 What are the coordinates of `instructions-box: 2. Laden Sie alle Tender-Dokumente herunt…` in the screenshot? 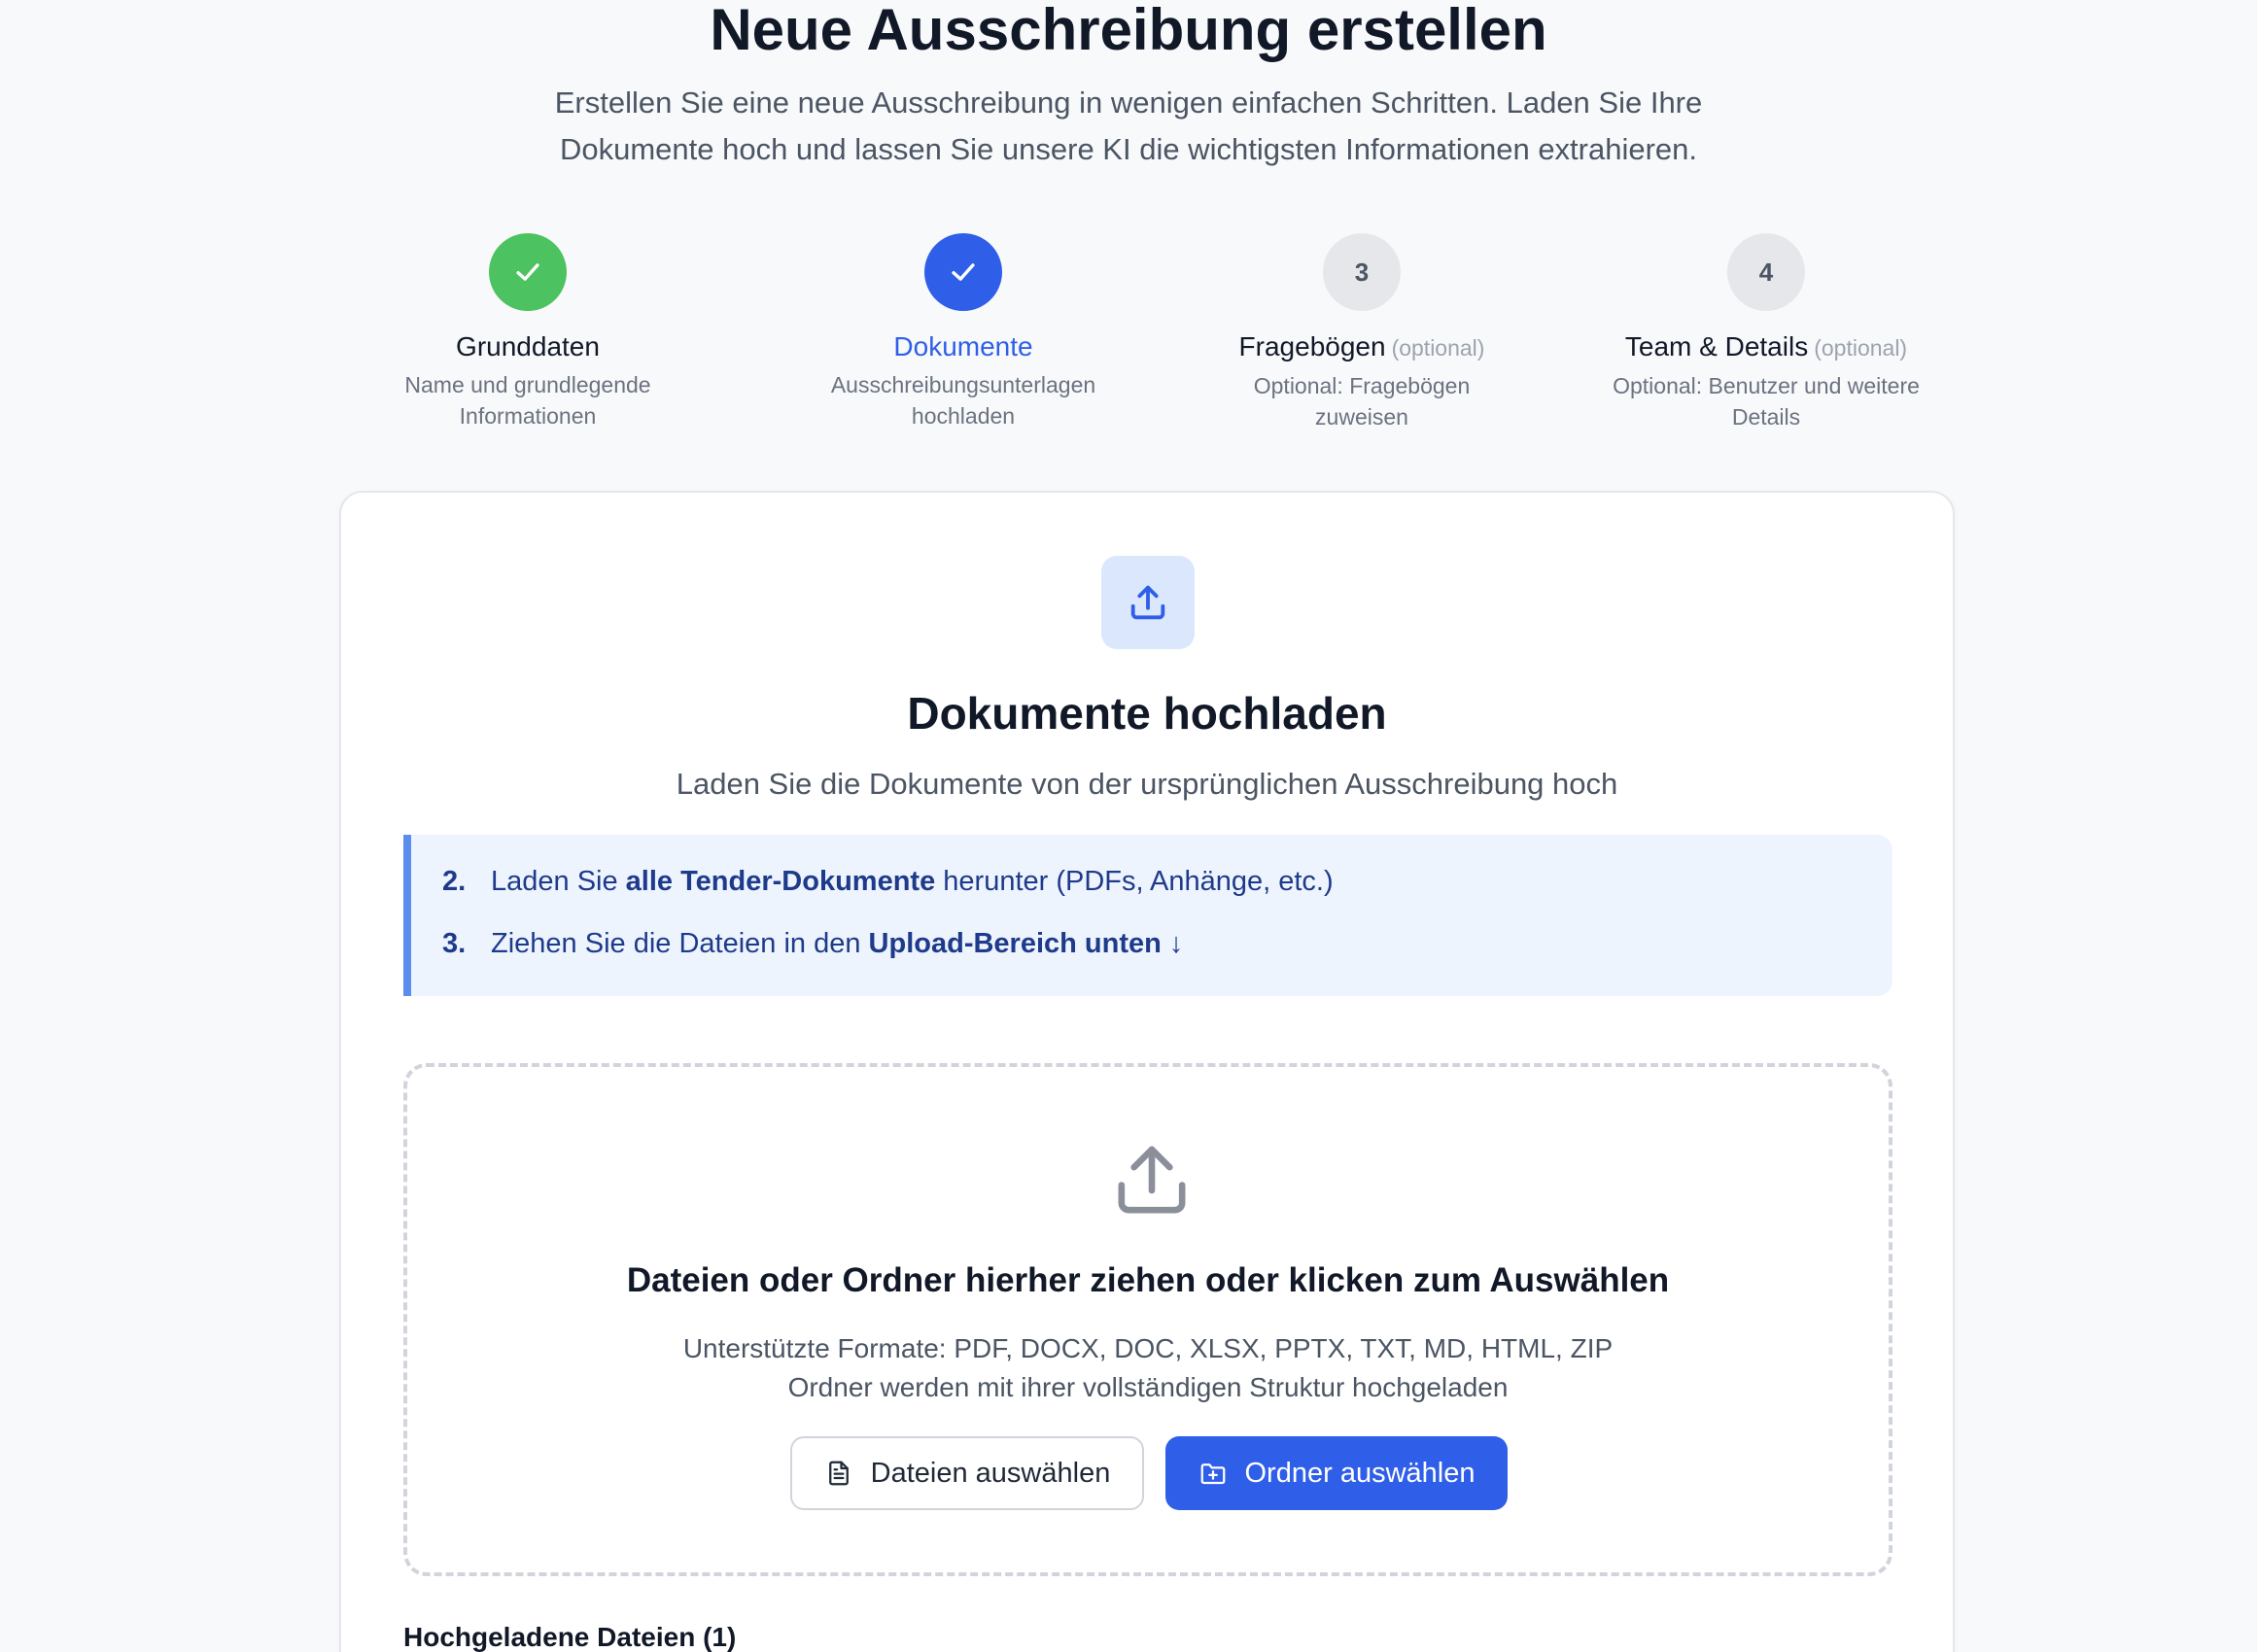 It's located at (1147, 916).